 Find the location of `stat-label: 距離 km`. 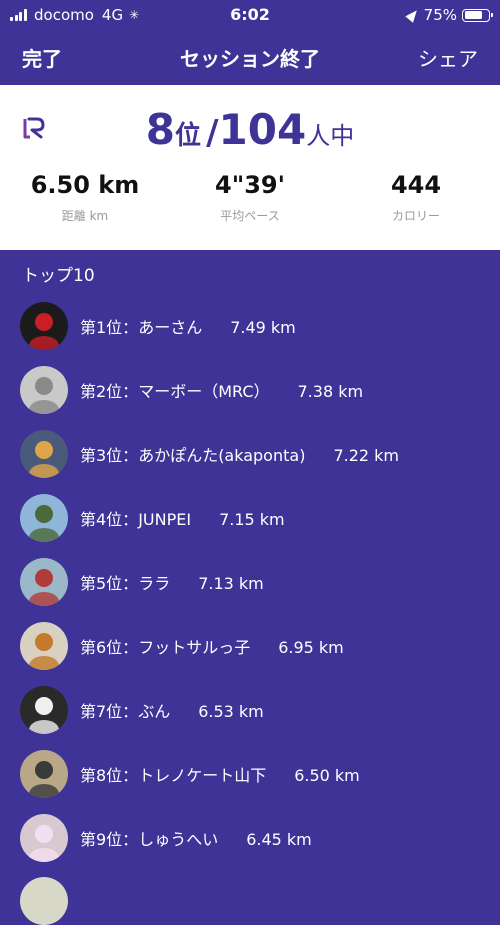

stat-label: 距離 km is located at coordinates (85, 216).